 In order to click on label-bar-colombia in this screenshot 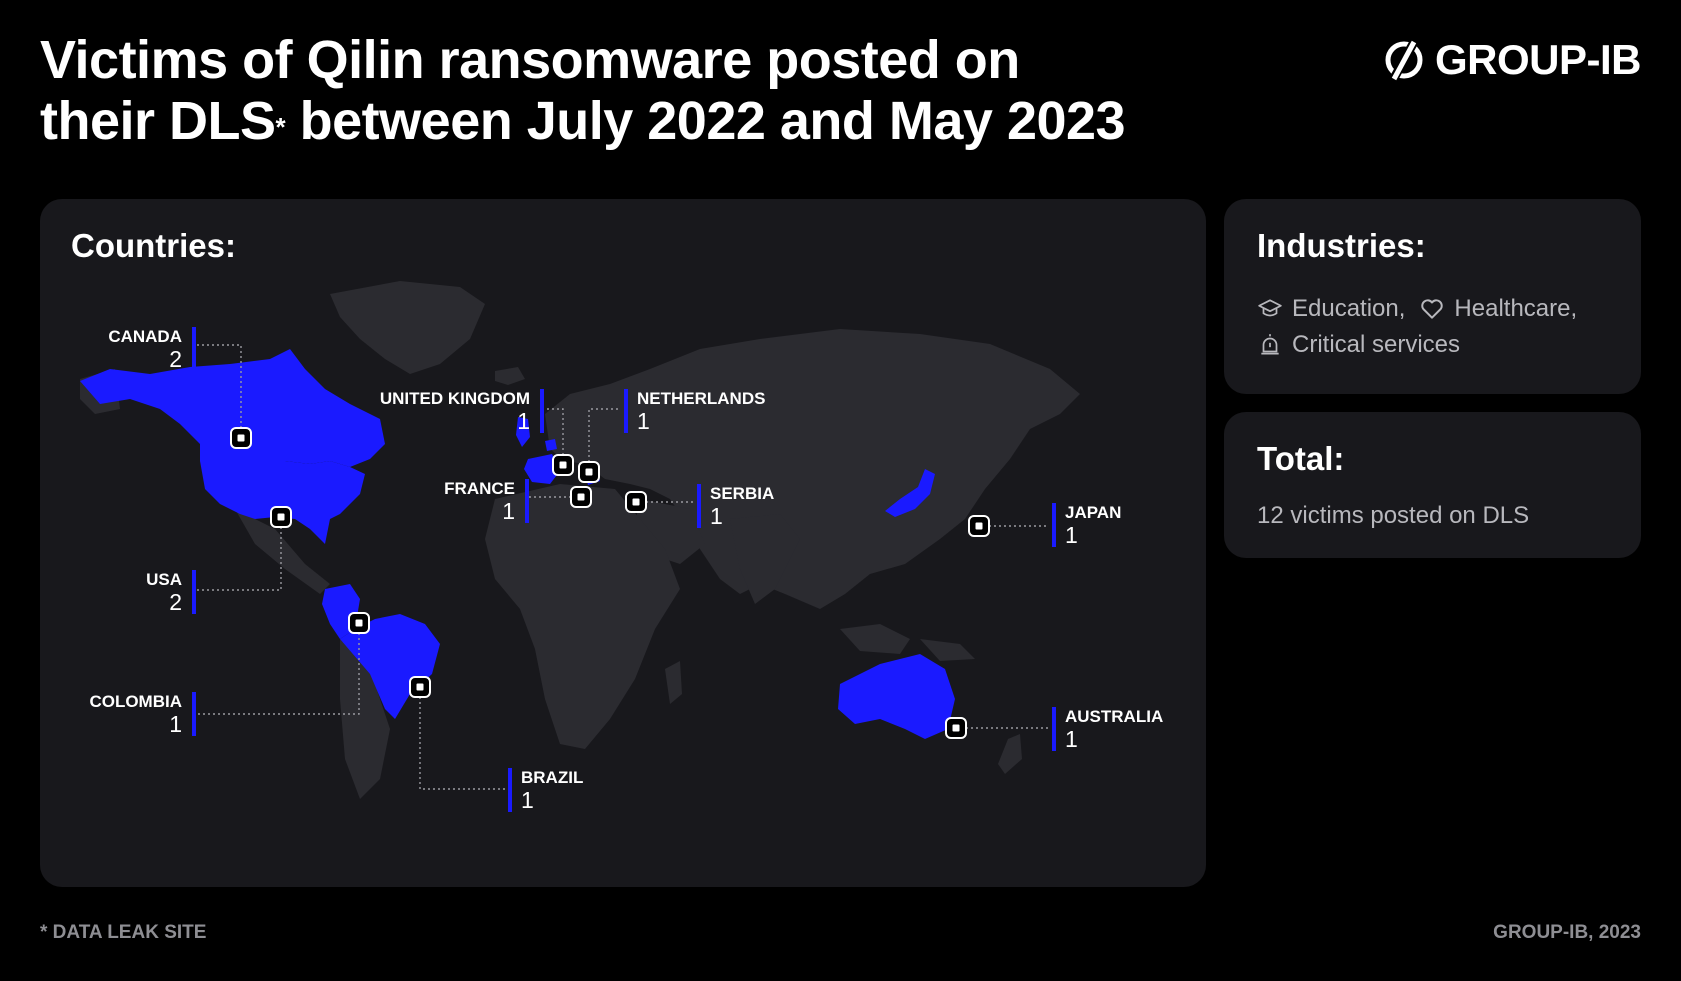, I will do `click(194, 714)`.